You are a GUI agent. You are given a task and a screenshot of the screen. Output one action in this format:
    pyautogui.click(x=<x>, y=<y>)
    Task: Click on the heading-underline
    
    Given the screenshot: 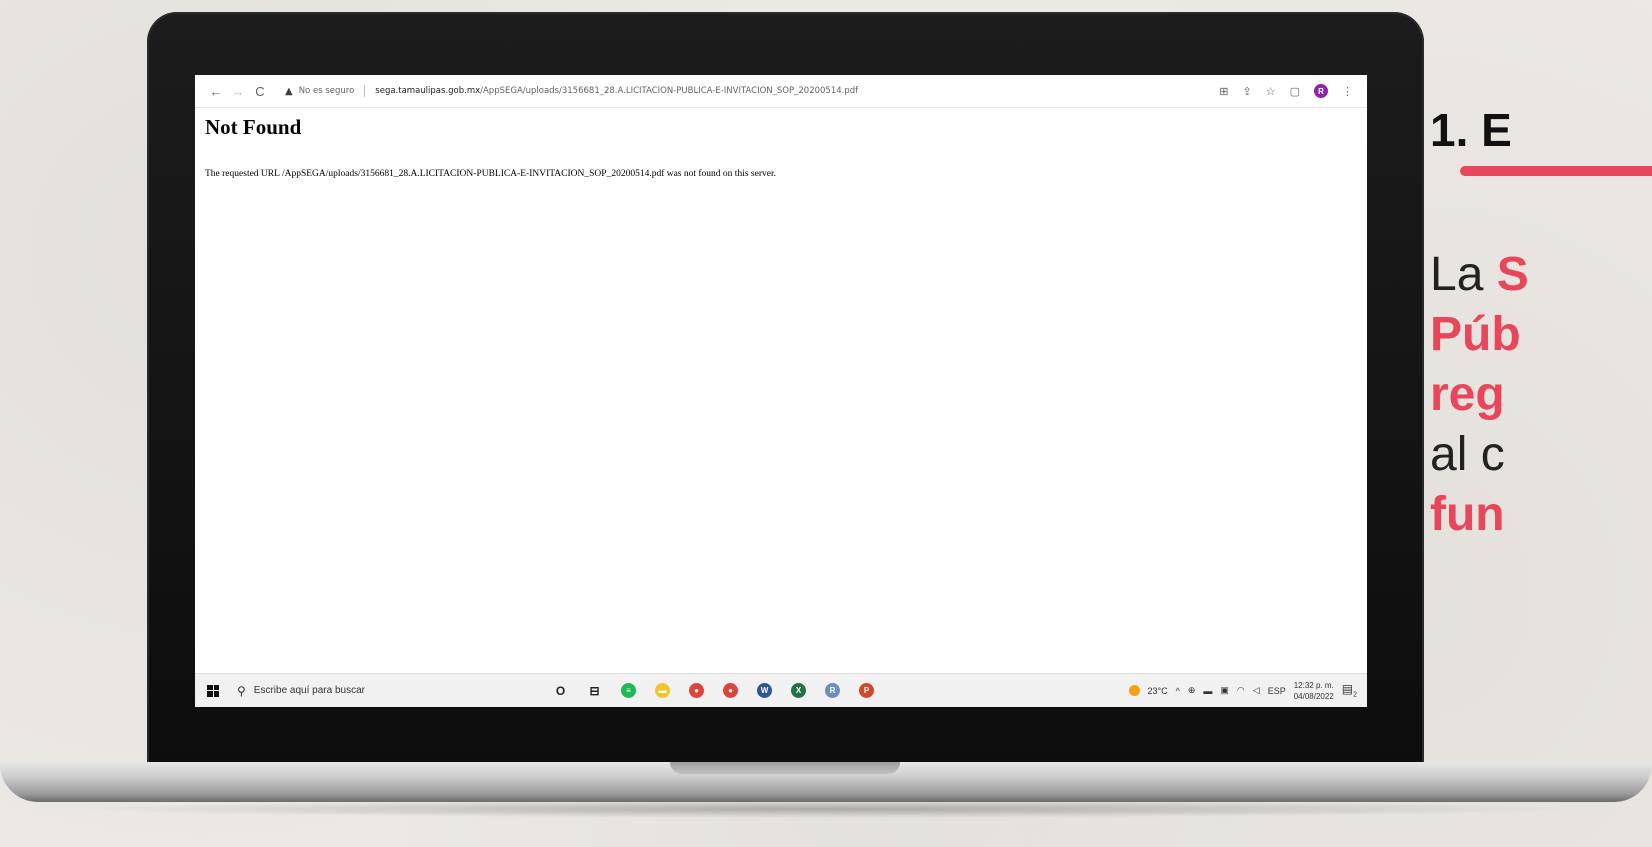 What is the action you would take?
    pyautogui.click(x=1556, y=171)
    